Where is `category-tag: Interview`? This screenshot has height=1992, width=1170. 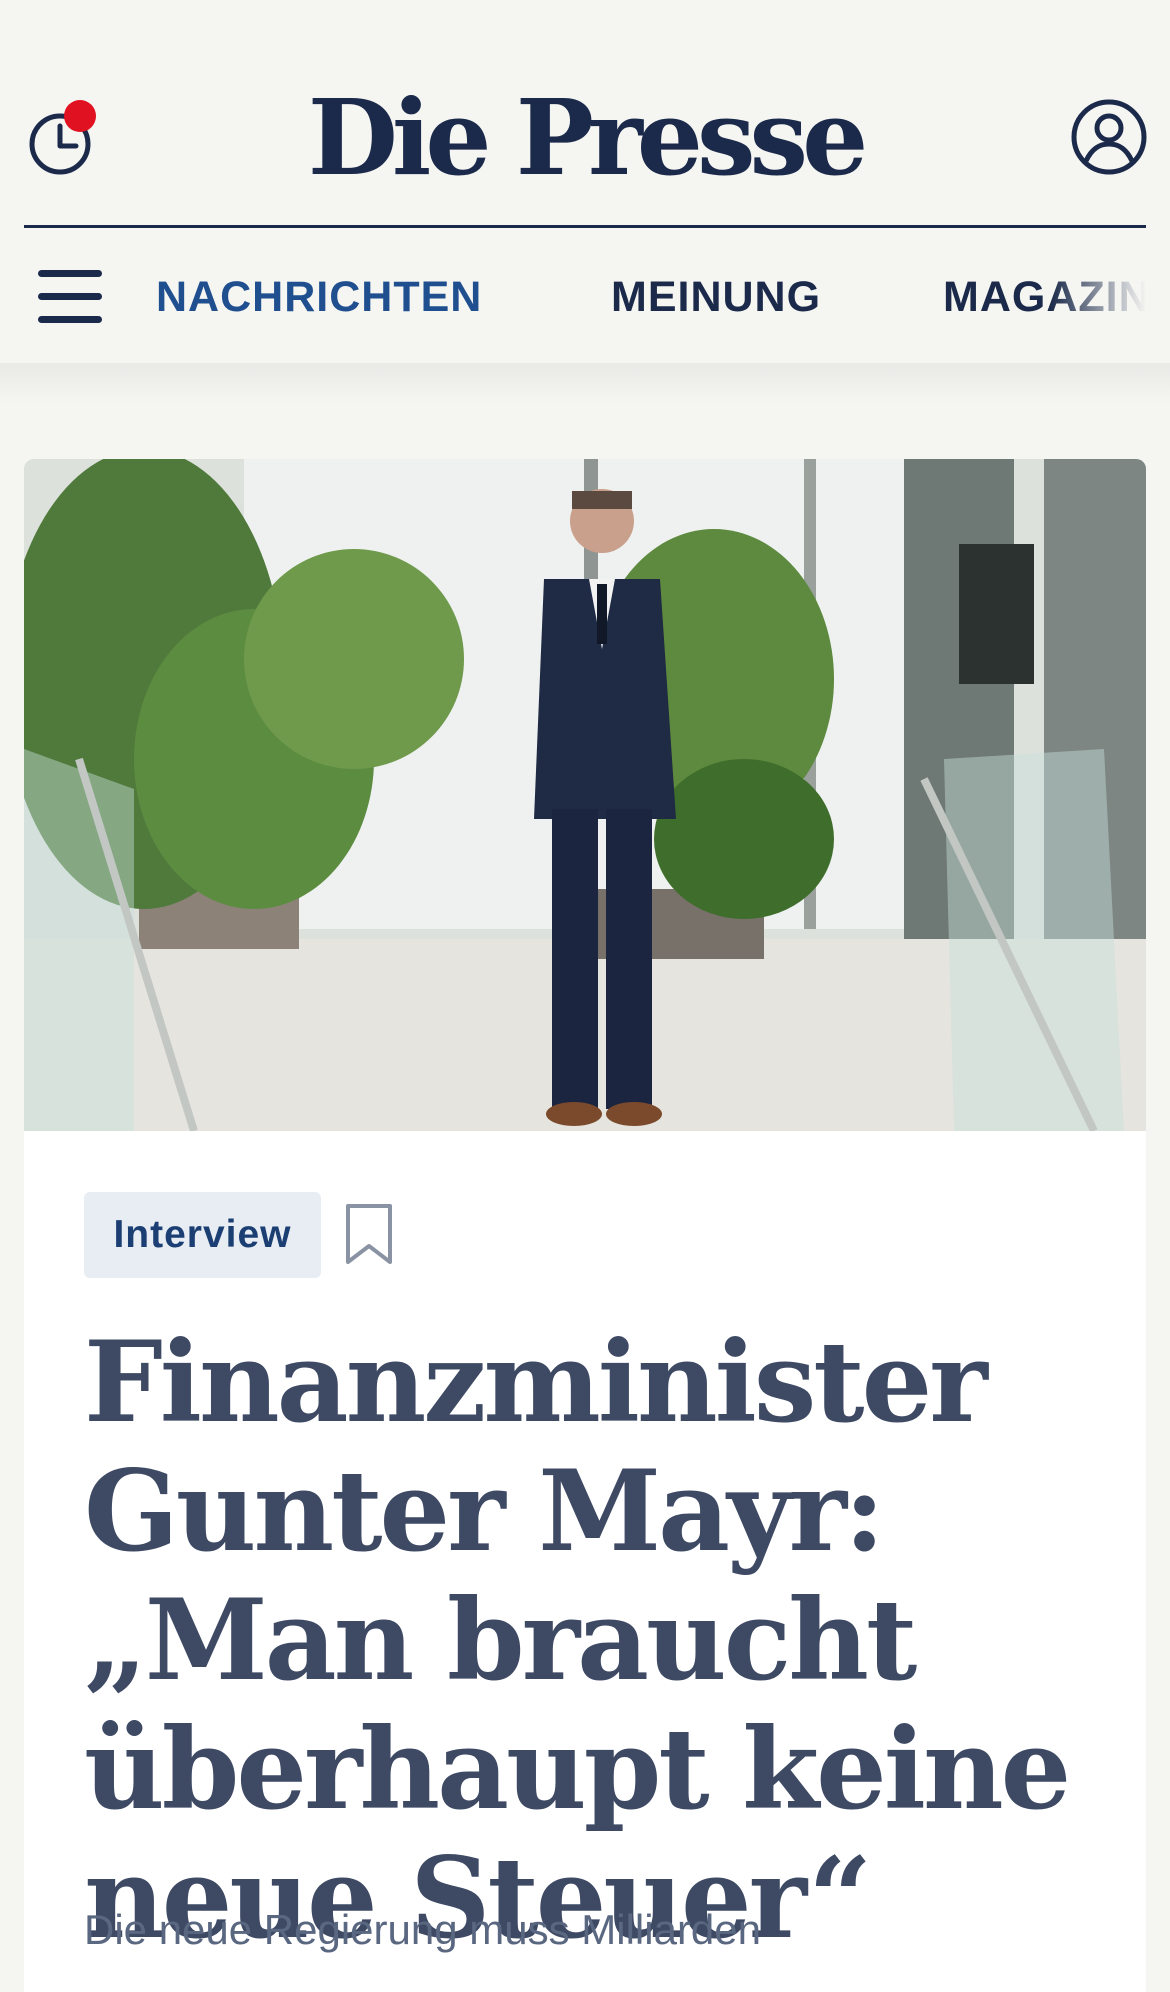
category-tag: Interview is located at coordinates (202, 1235).